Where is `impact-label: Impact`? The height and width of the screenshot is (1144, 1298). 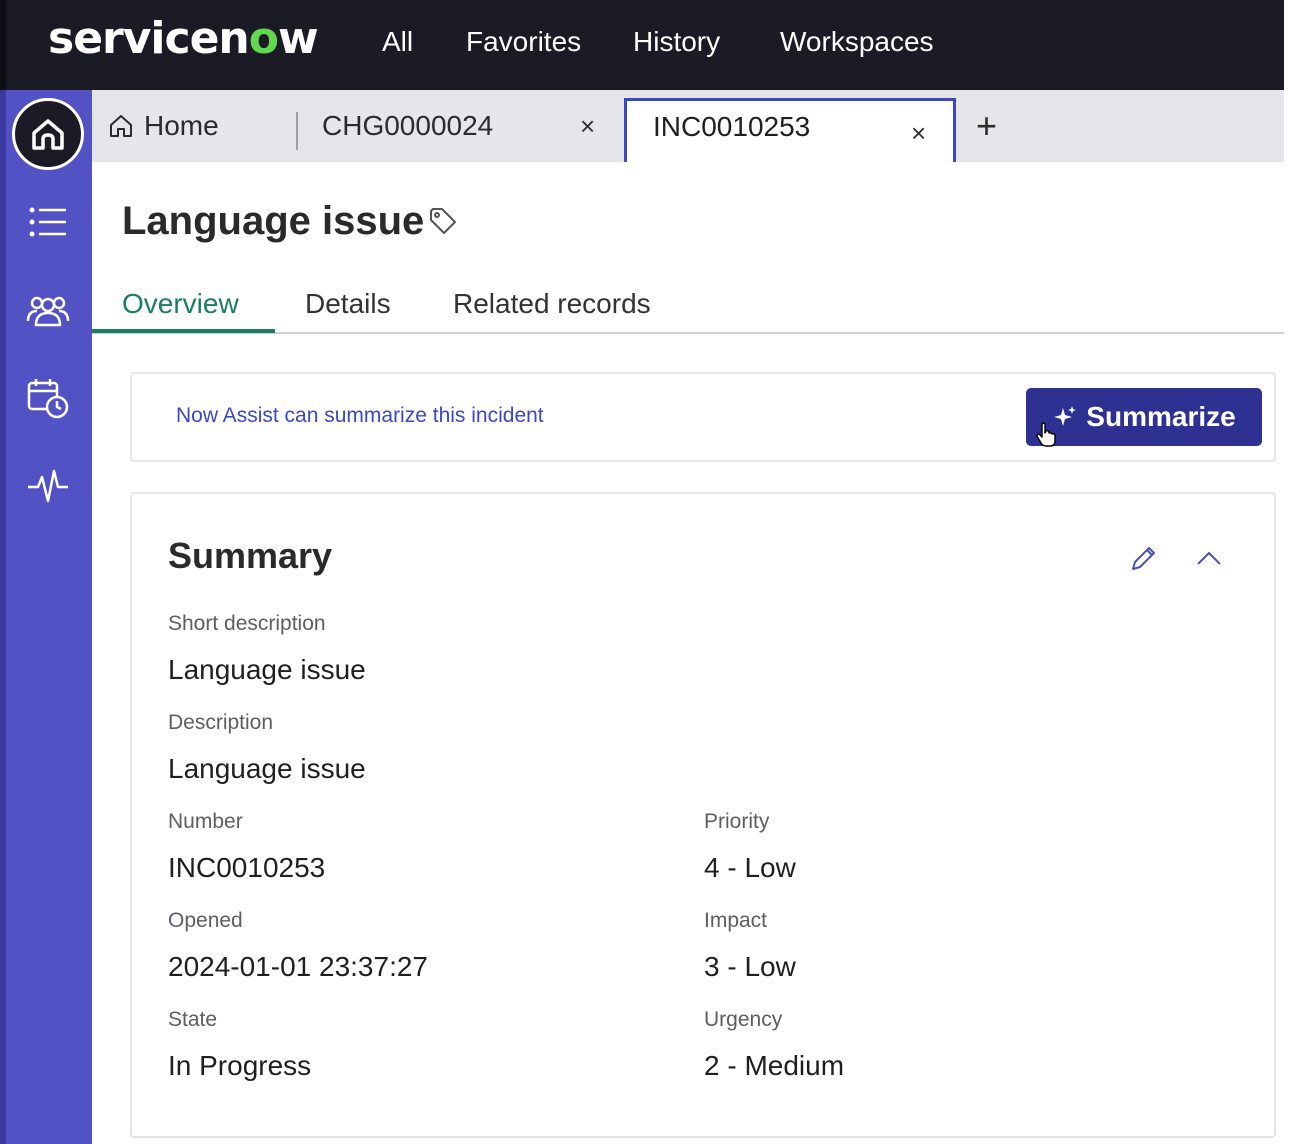 impact-label: Impact is located at coordinates (736, 920).